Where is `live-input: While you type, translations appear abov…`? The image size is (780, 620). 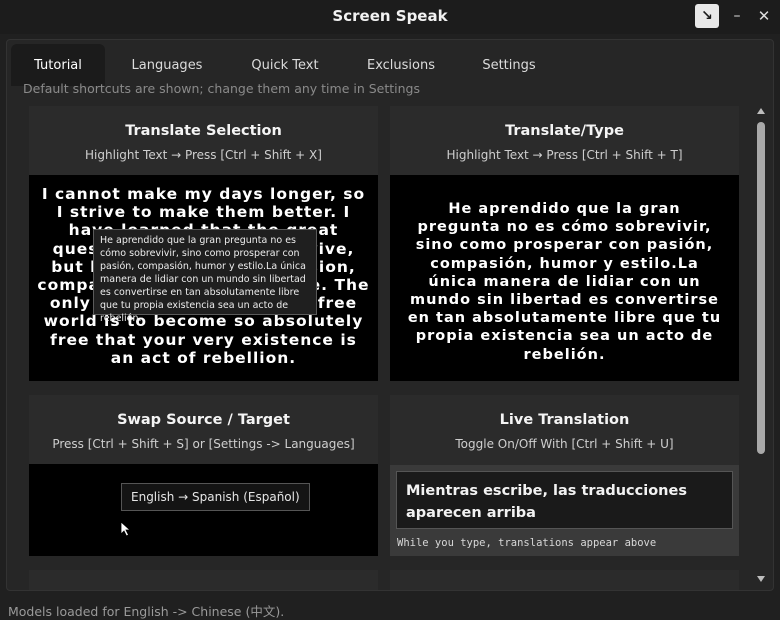 live-input: While you type, translations appear abov… is located at coordinates (527, 543).